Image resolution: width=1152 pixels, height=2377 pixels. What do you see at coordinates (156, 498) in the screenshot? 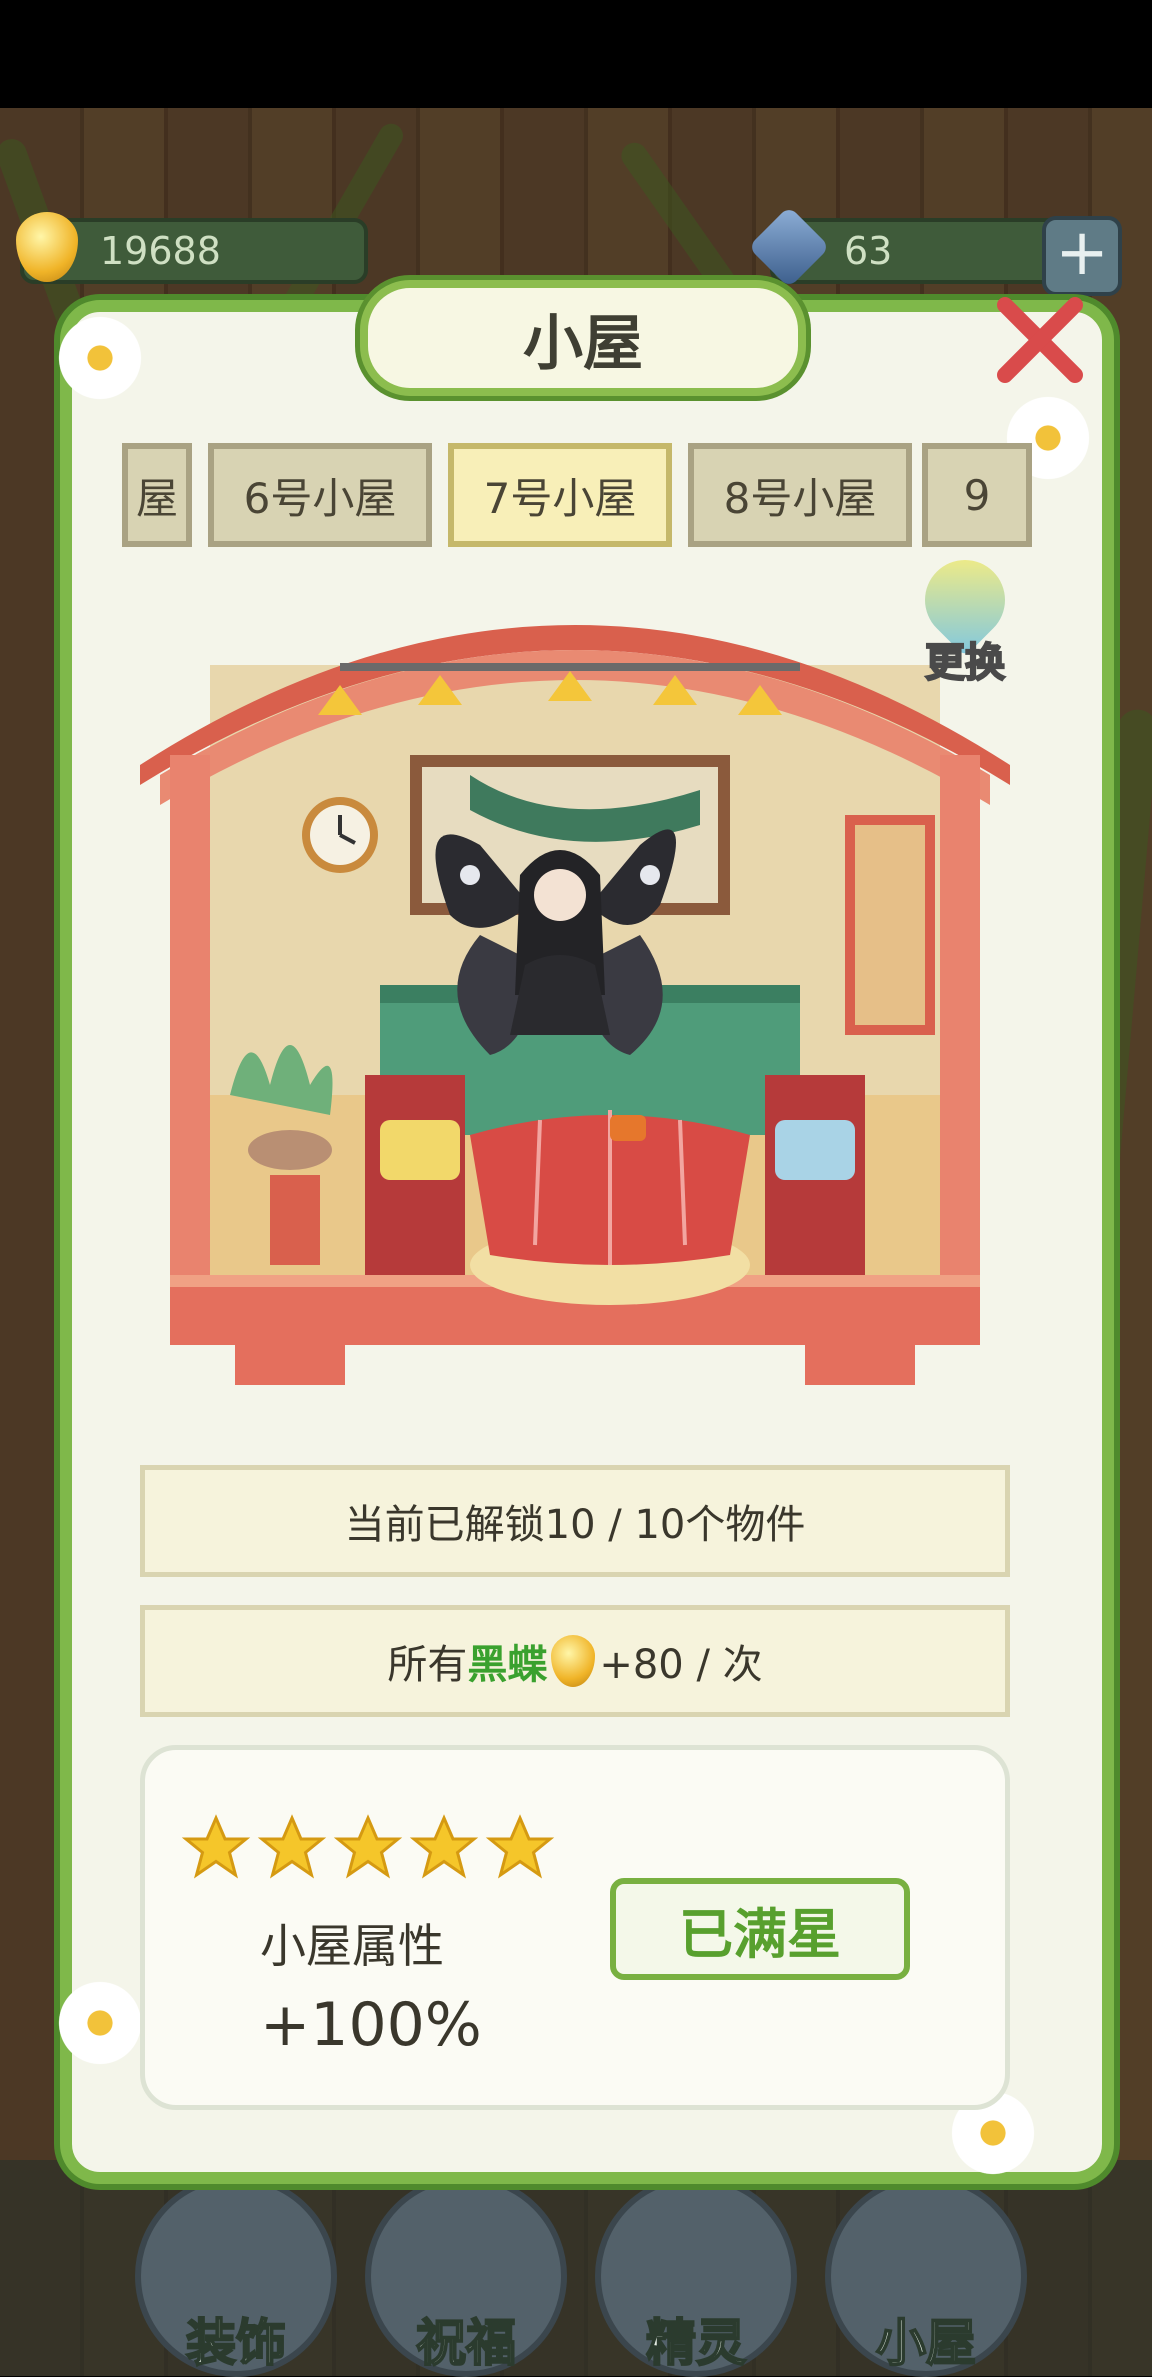
I see `tab-label: 屋` at bounding box center [156, 498].